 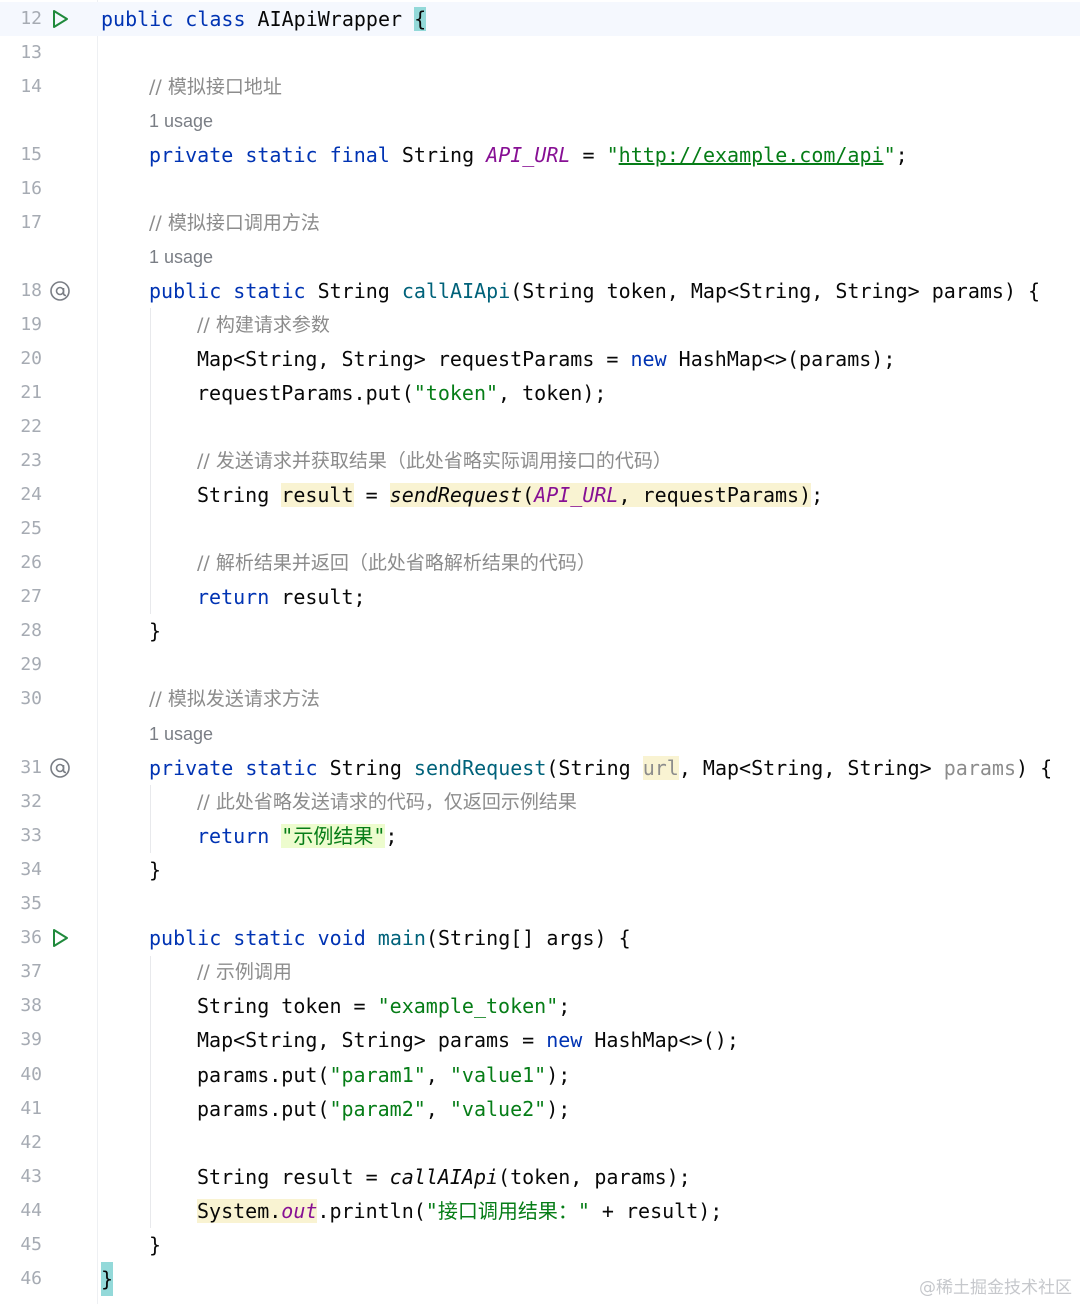 What do you see at coordinates (540, 1245) in the screenshot?
I see `code-line: 45 }` at bounding box center [540, 1245].